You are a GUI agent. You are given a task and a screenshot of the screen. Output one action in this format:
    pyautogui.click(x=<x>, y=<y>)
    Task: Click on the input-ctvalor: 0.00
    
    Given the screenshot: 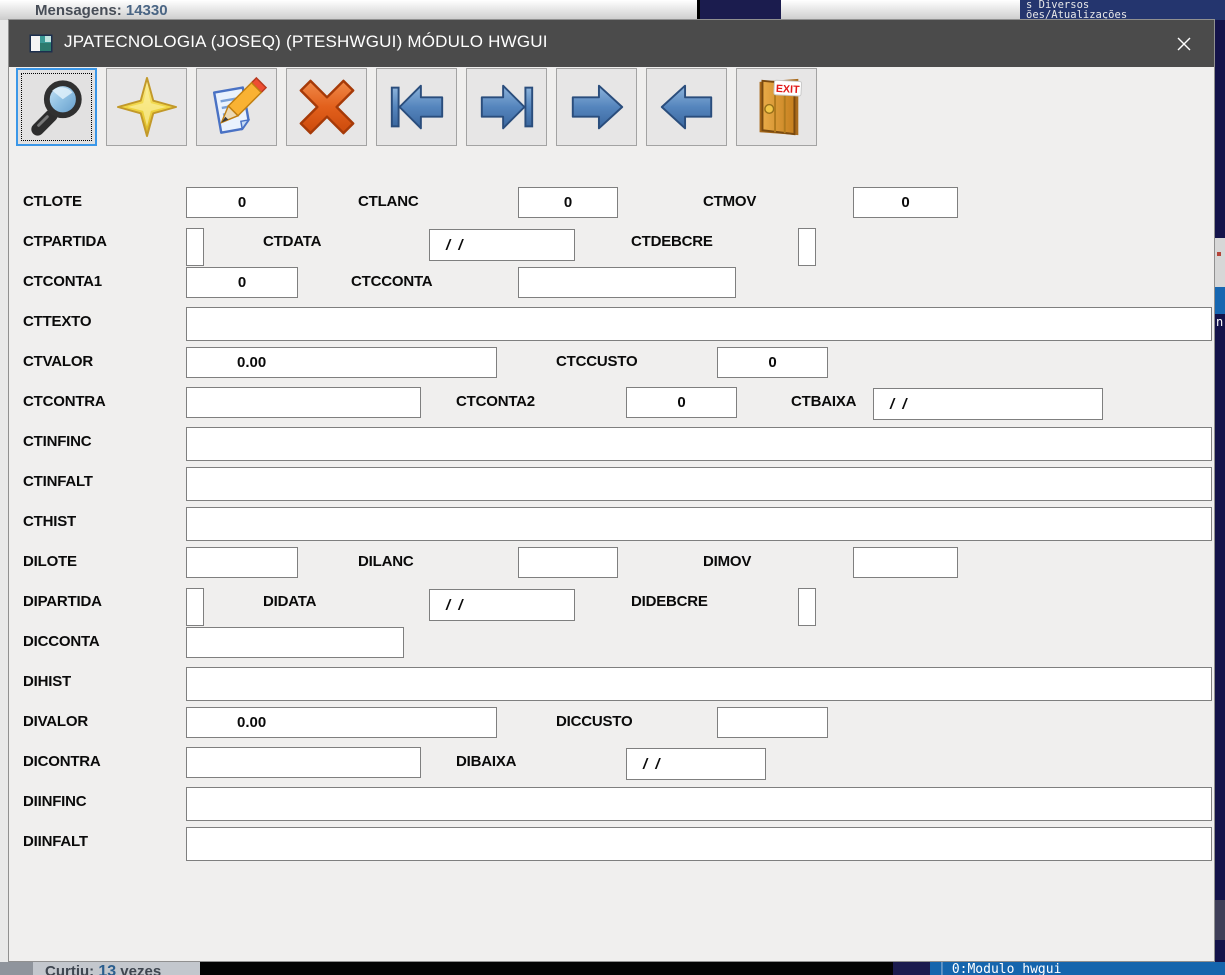 What is the action you would take?
    pyautogui.click(x=341, y=362)
    